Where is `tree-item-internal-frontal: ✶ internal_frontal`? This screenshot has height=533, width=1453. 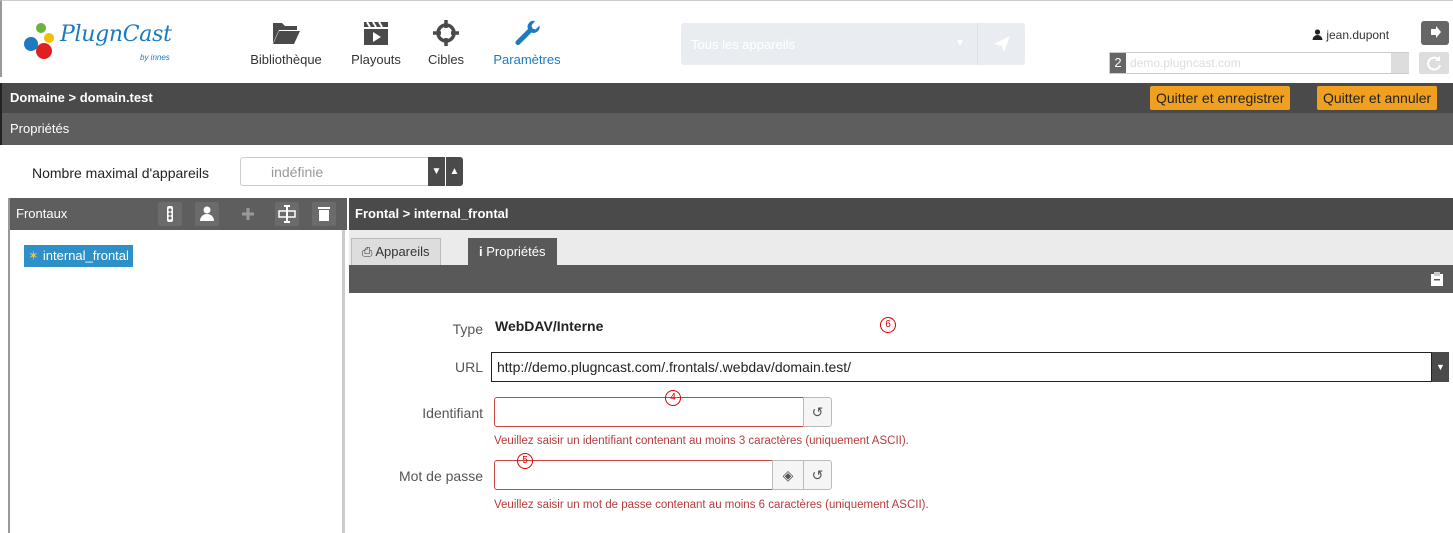
tree-item-internal-frontal: ✶ internal_frontal is located at coordinates (78, 256).